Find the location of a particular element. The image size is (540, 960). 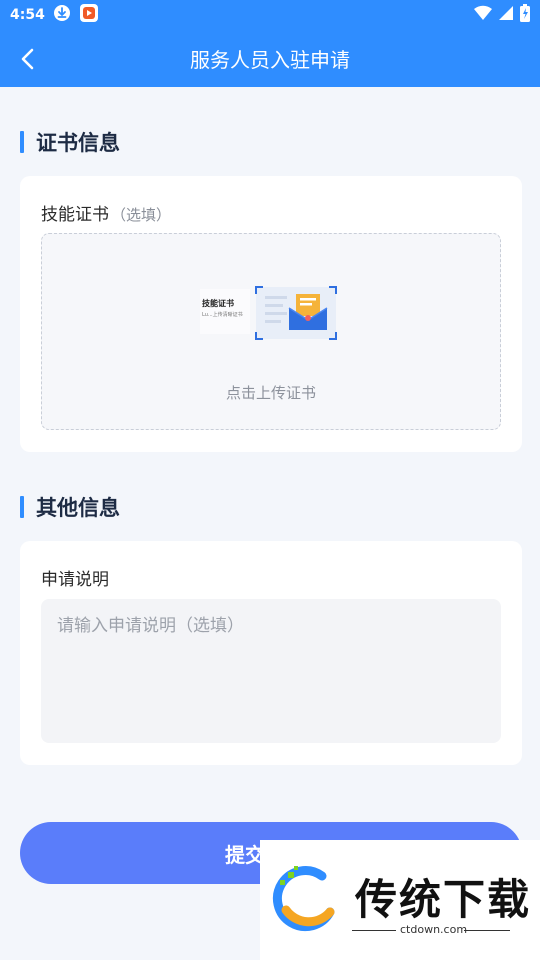

certificate-section-title: 证书信息 is located at coordinates (78, 143).